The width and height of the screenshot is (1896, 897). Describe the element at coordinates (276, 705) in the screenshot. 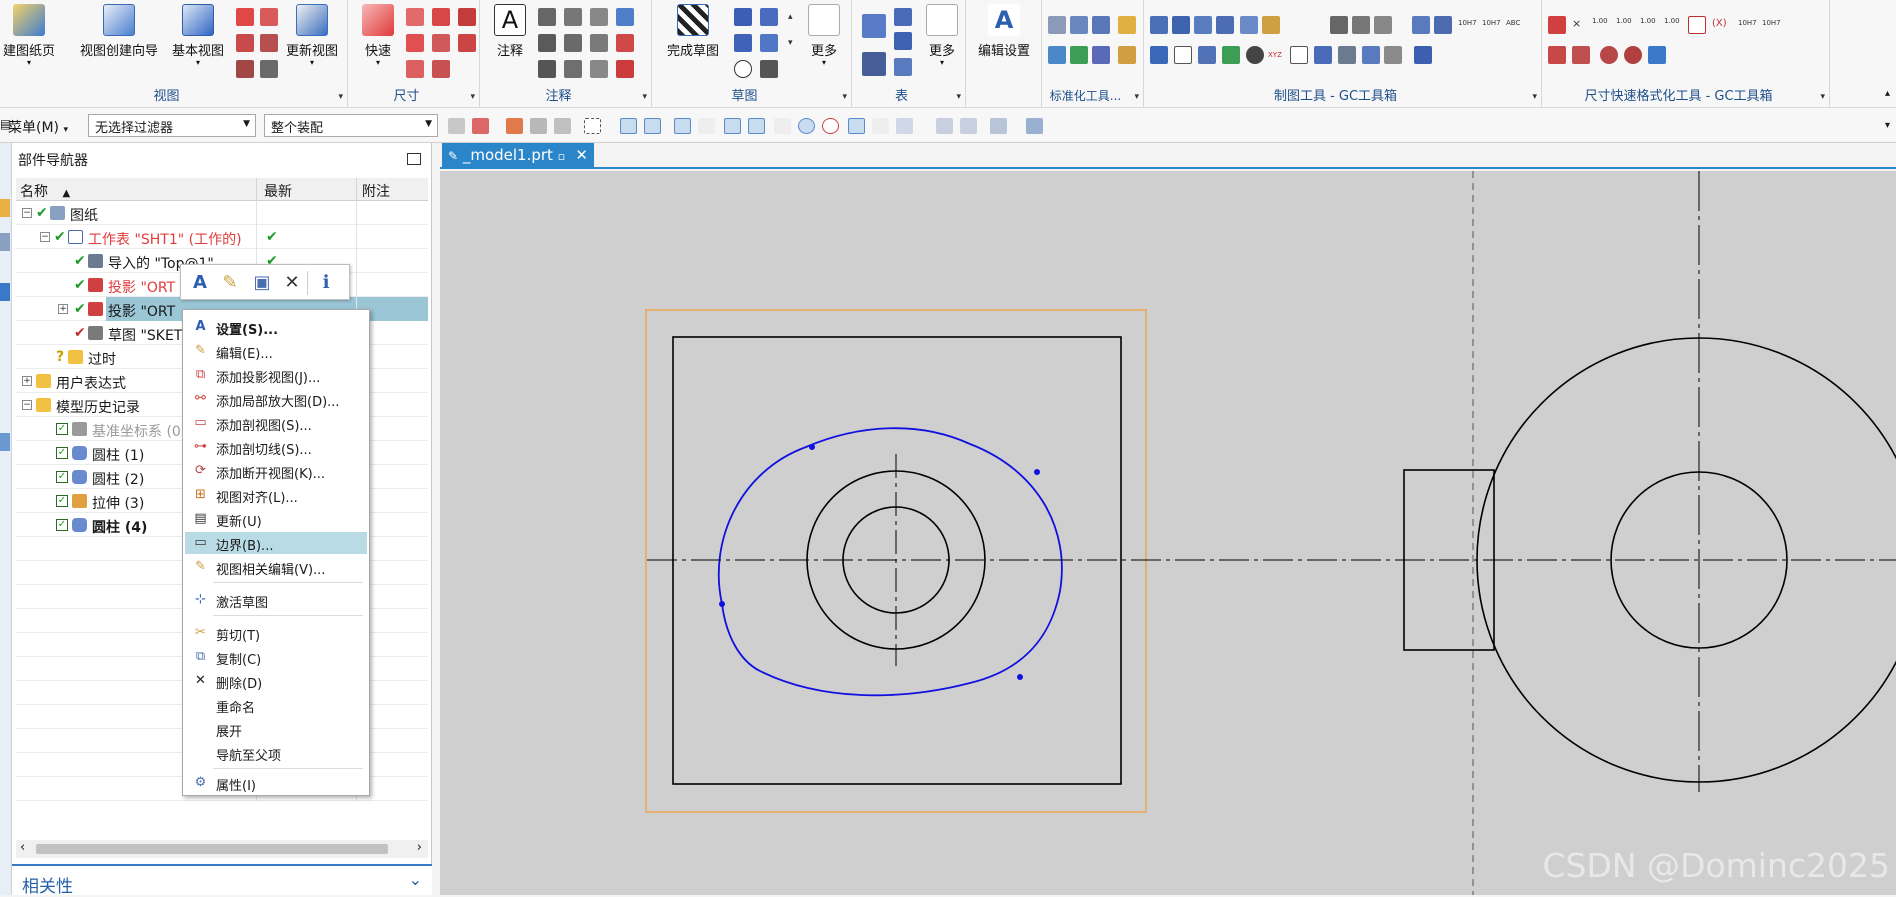

I see `menu-item-rename: 重命名` at that location.